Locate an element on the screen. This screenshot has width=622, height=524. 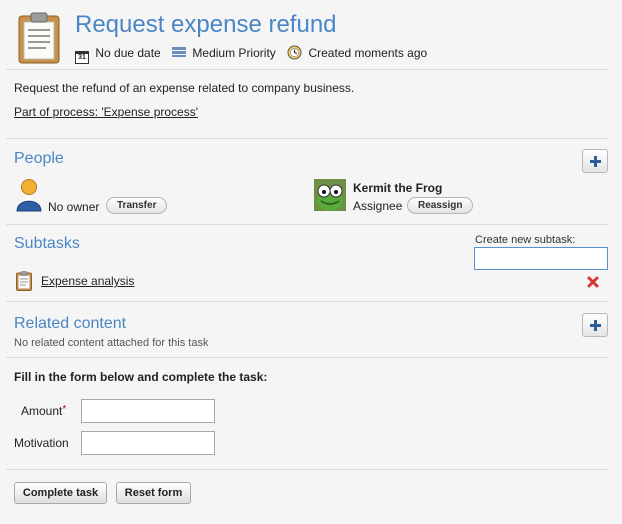
assignee-name: Kermit the Frog is located at coordinates (398, 188).